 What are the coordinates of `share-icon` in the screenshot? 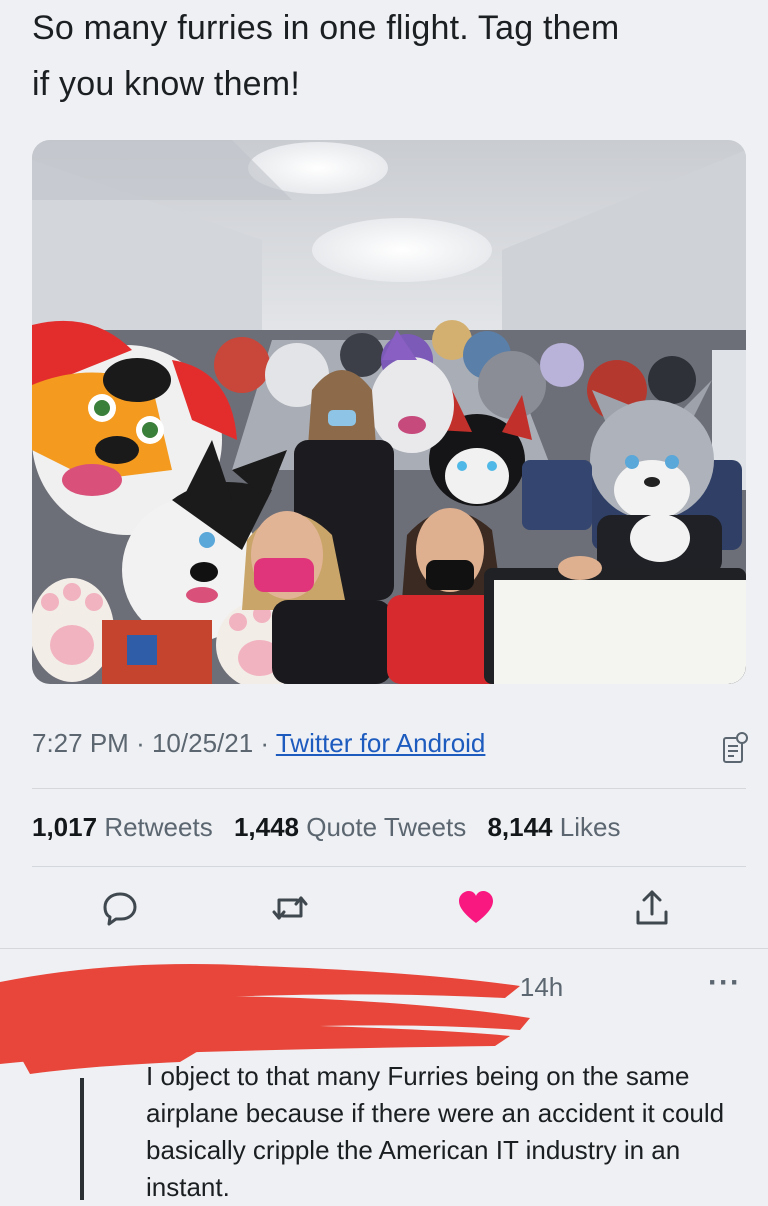 It's located at (652, 908).